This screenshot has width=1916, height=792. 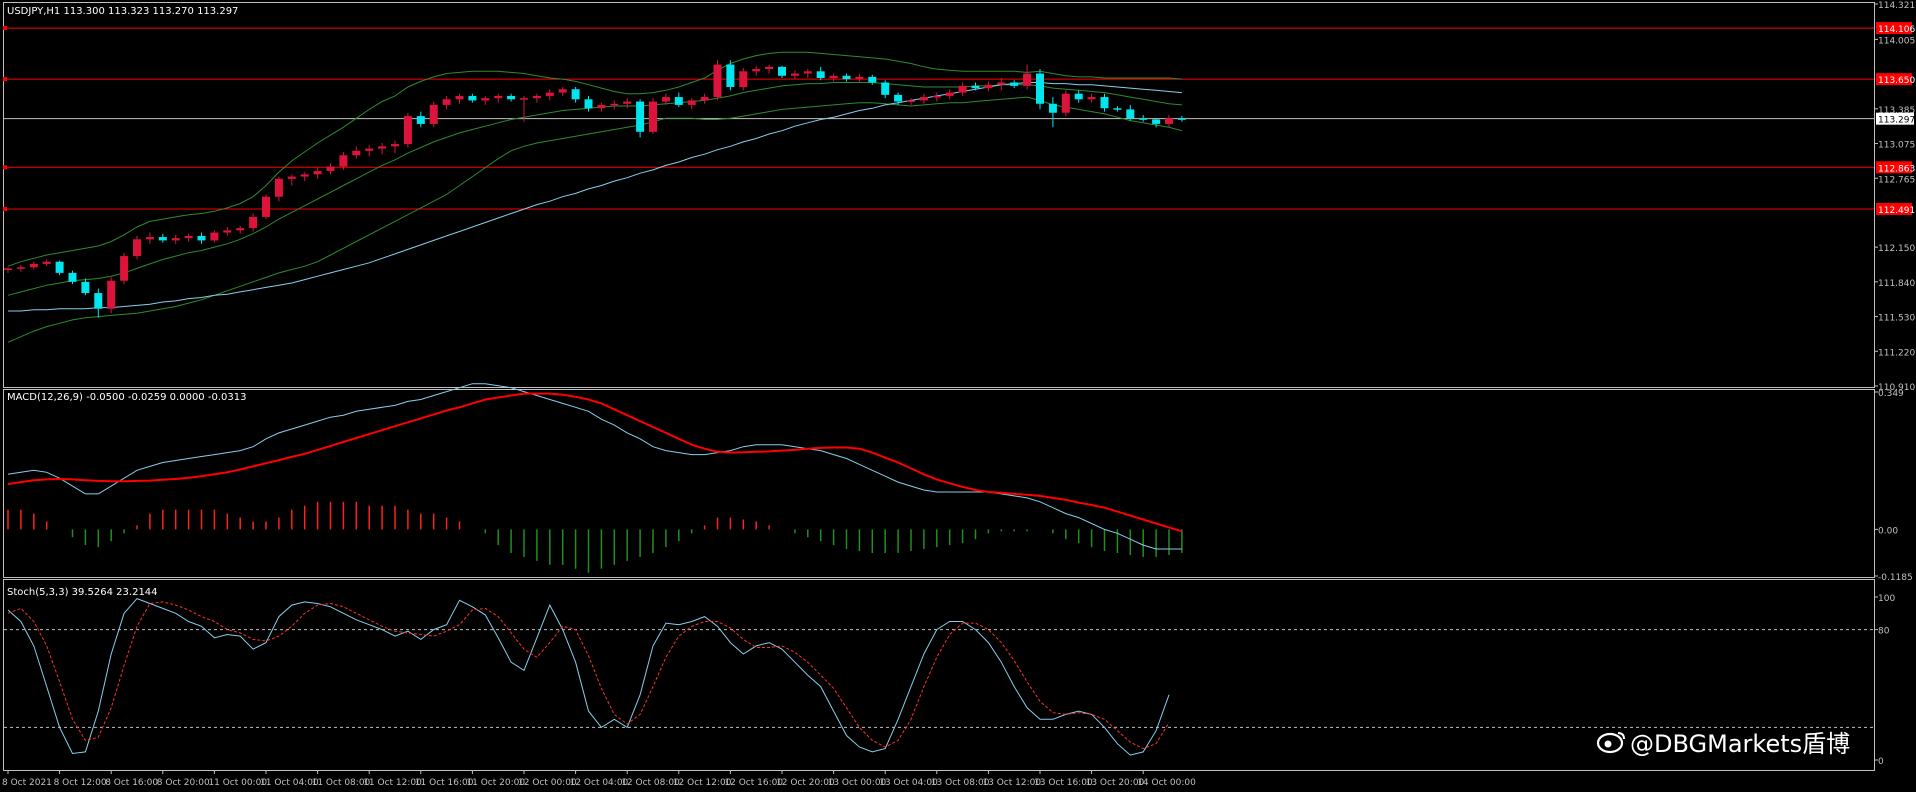 I want to click on watermark: @DBGMarkets盾博, so click(x=1723, y=744).